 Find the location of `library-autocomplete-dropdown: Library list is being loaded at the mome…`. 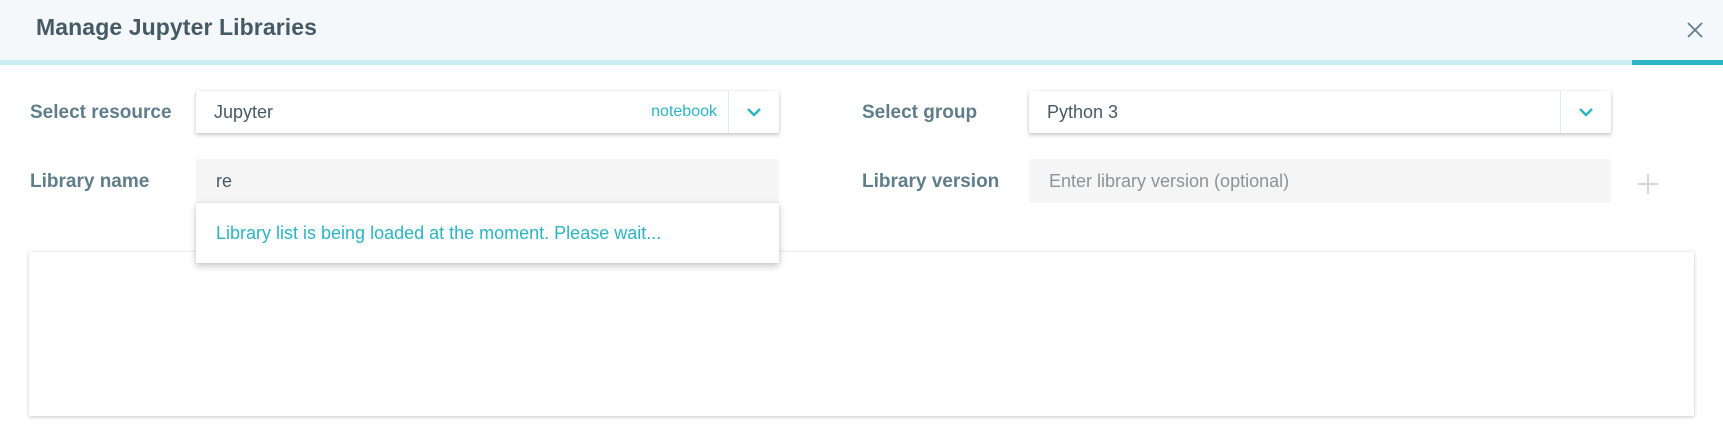

library-autocomplete-dropdown: Library list is being loaded at the mome… is located at coordinates (487, 233).